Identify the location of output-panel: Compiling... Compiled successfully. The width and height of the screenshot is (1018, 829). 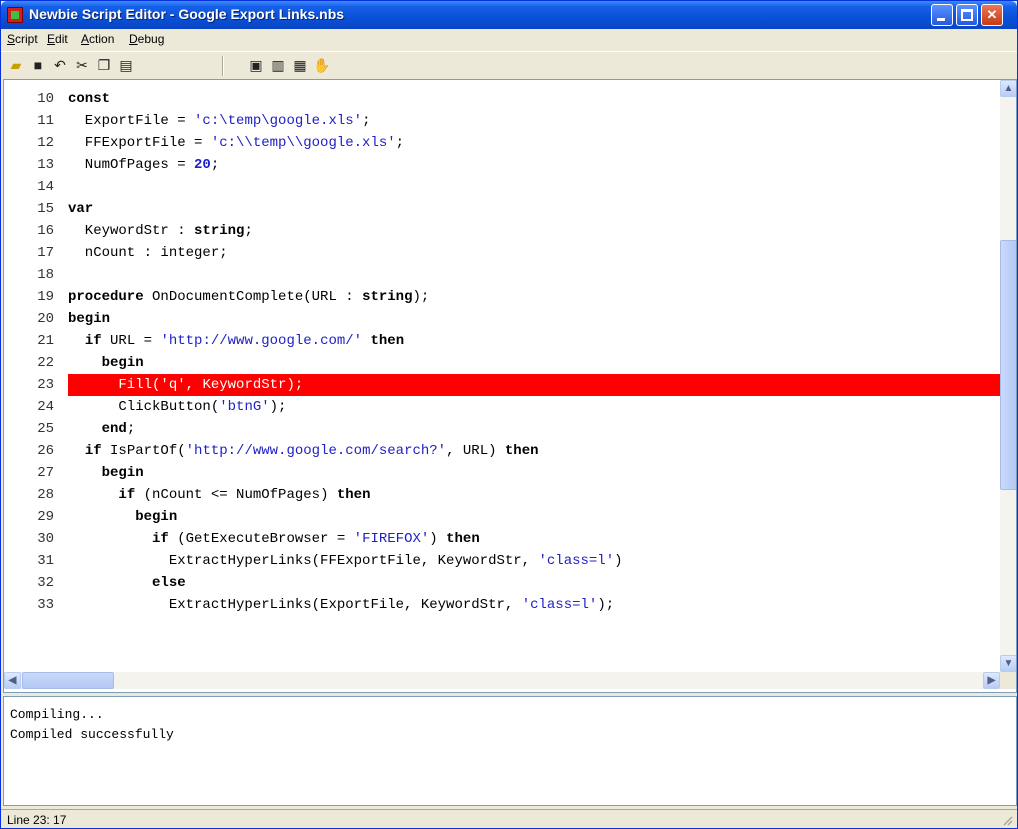
(510, 751).